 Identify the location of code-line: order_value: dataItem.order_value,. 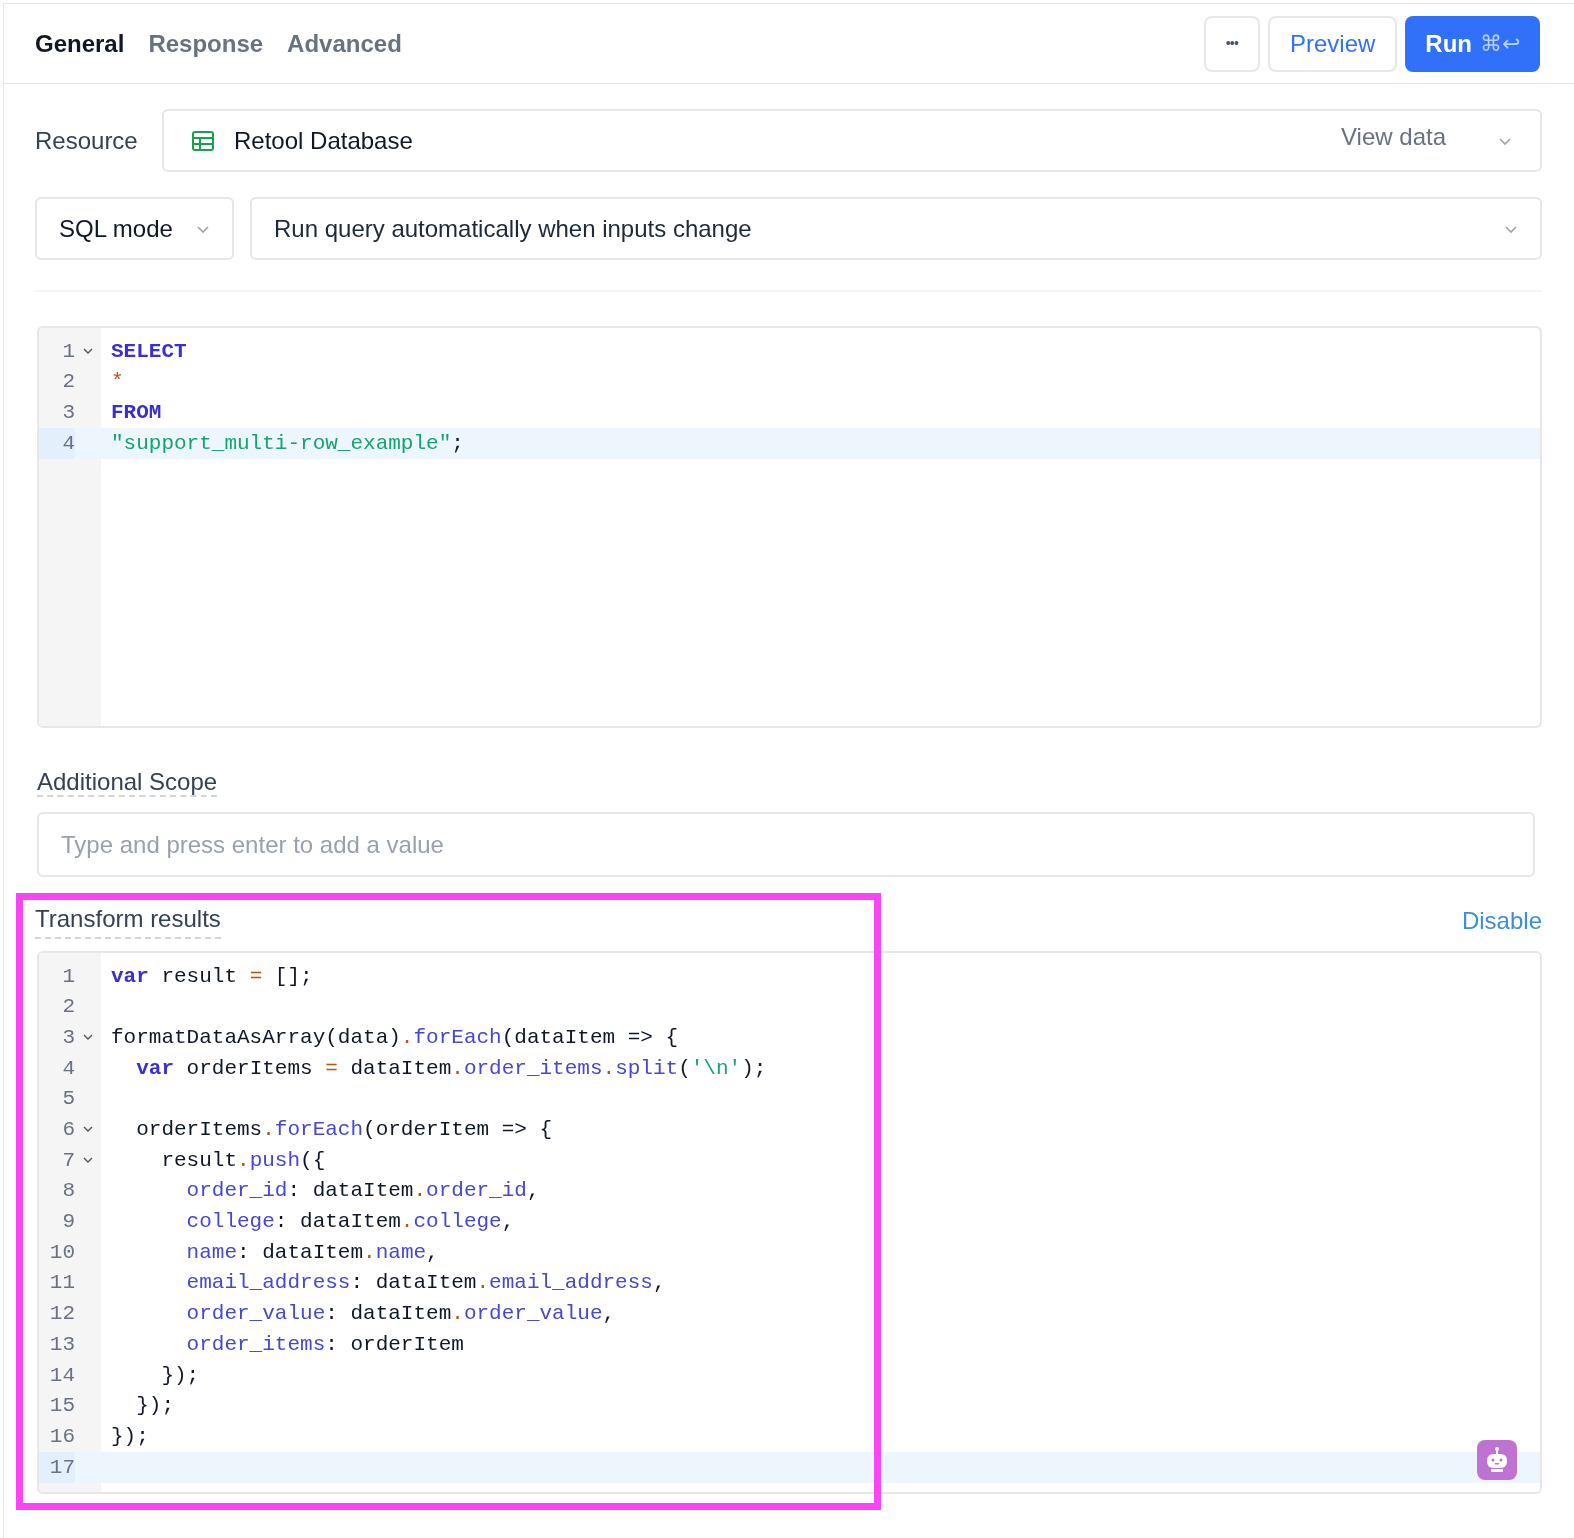
(400, 1314).